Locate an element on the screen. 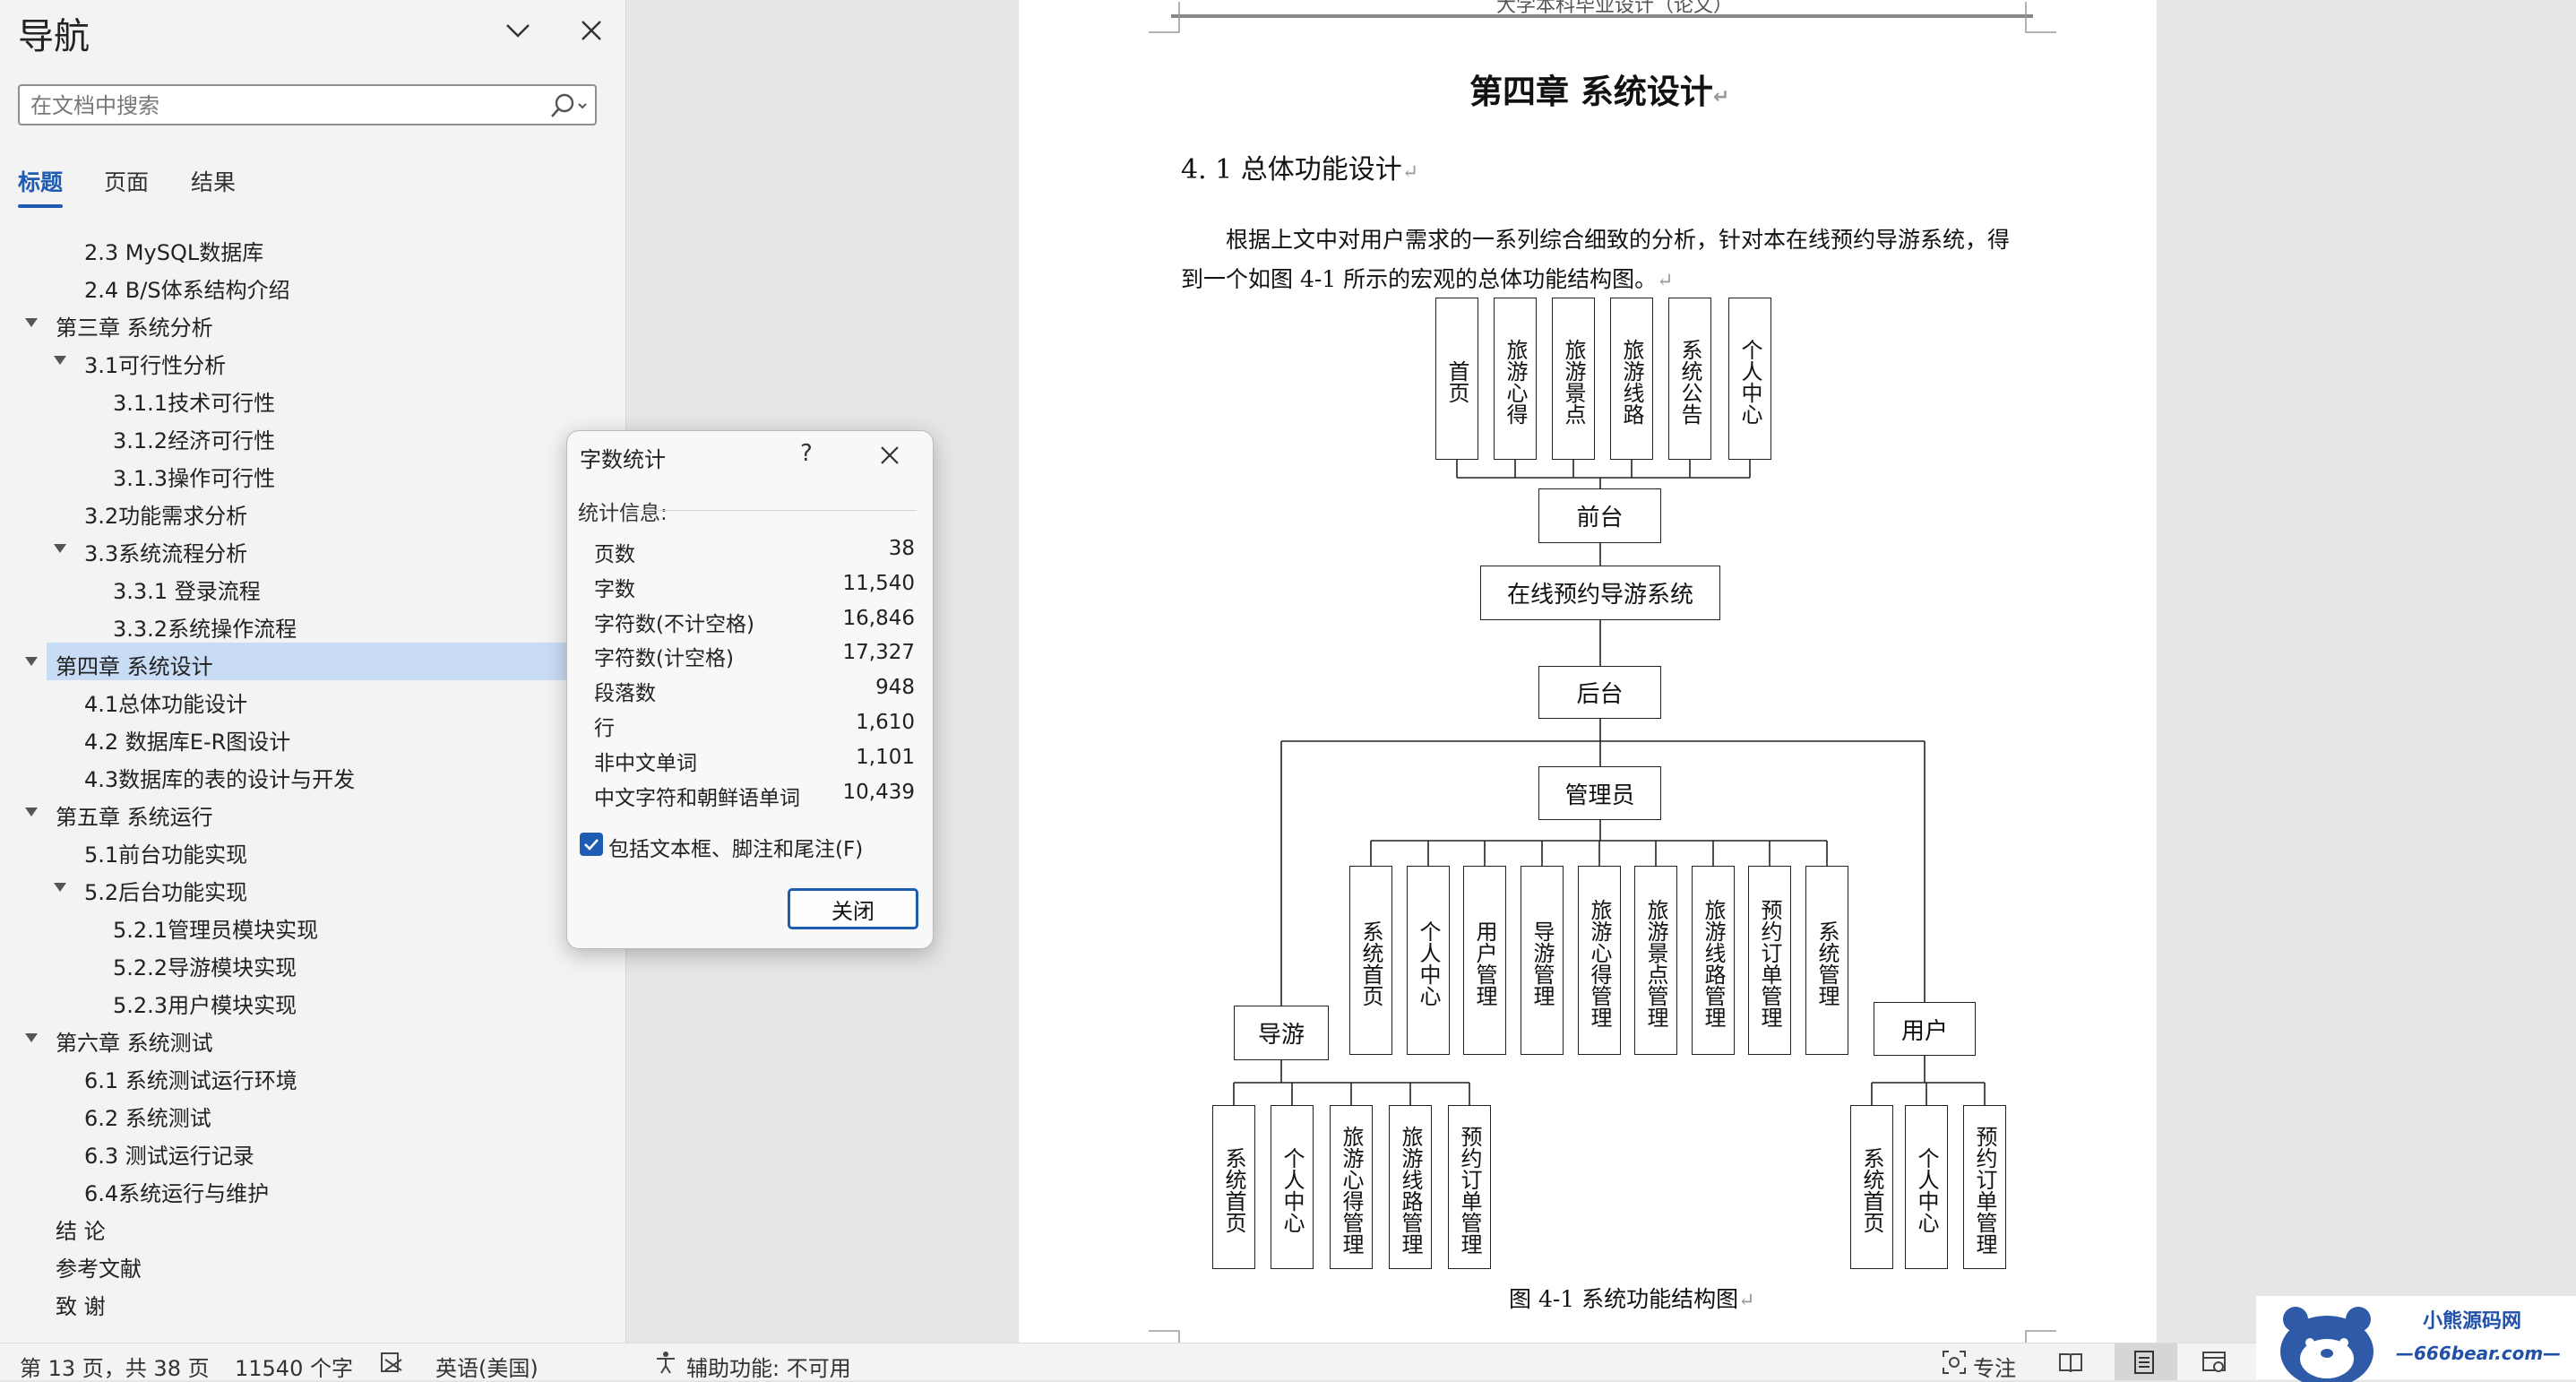 Image resolution: width=2576 pixels, height=1382 pixels. diagram-node: 旅游线路 is located at coordinates (1631, 379).